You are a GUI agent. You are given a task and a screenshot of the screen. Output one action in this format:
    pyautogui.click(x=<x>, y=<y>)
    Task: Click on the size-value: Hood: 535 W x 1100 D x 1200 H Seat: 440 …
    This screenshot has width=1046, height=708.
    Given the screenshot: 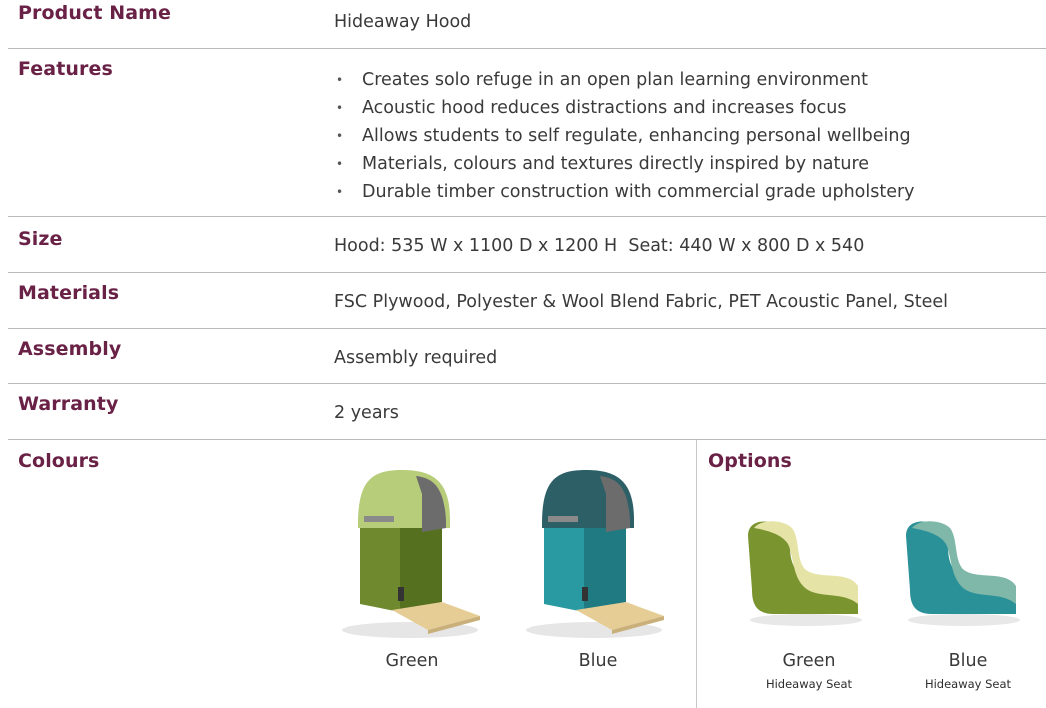 What is the action you would take?
    pyautogui.click(x=599, y=246)
    